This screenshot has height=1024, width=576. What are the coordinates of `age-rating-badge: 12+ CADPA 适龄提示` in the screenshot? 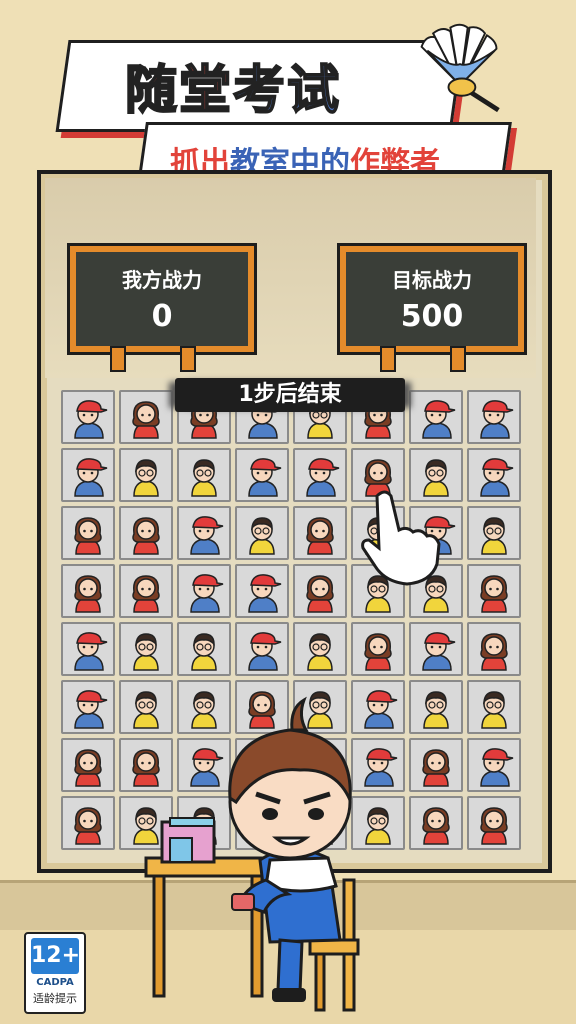 It's located at (55, 973).